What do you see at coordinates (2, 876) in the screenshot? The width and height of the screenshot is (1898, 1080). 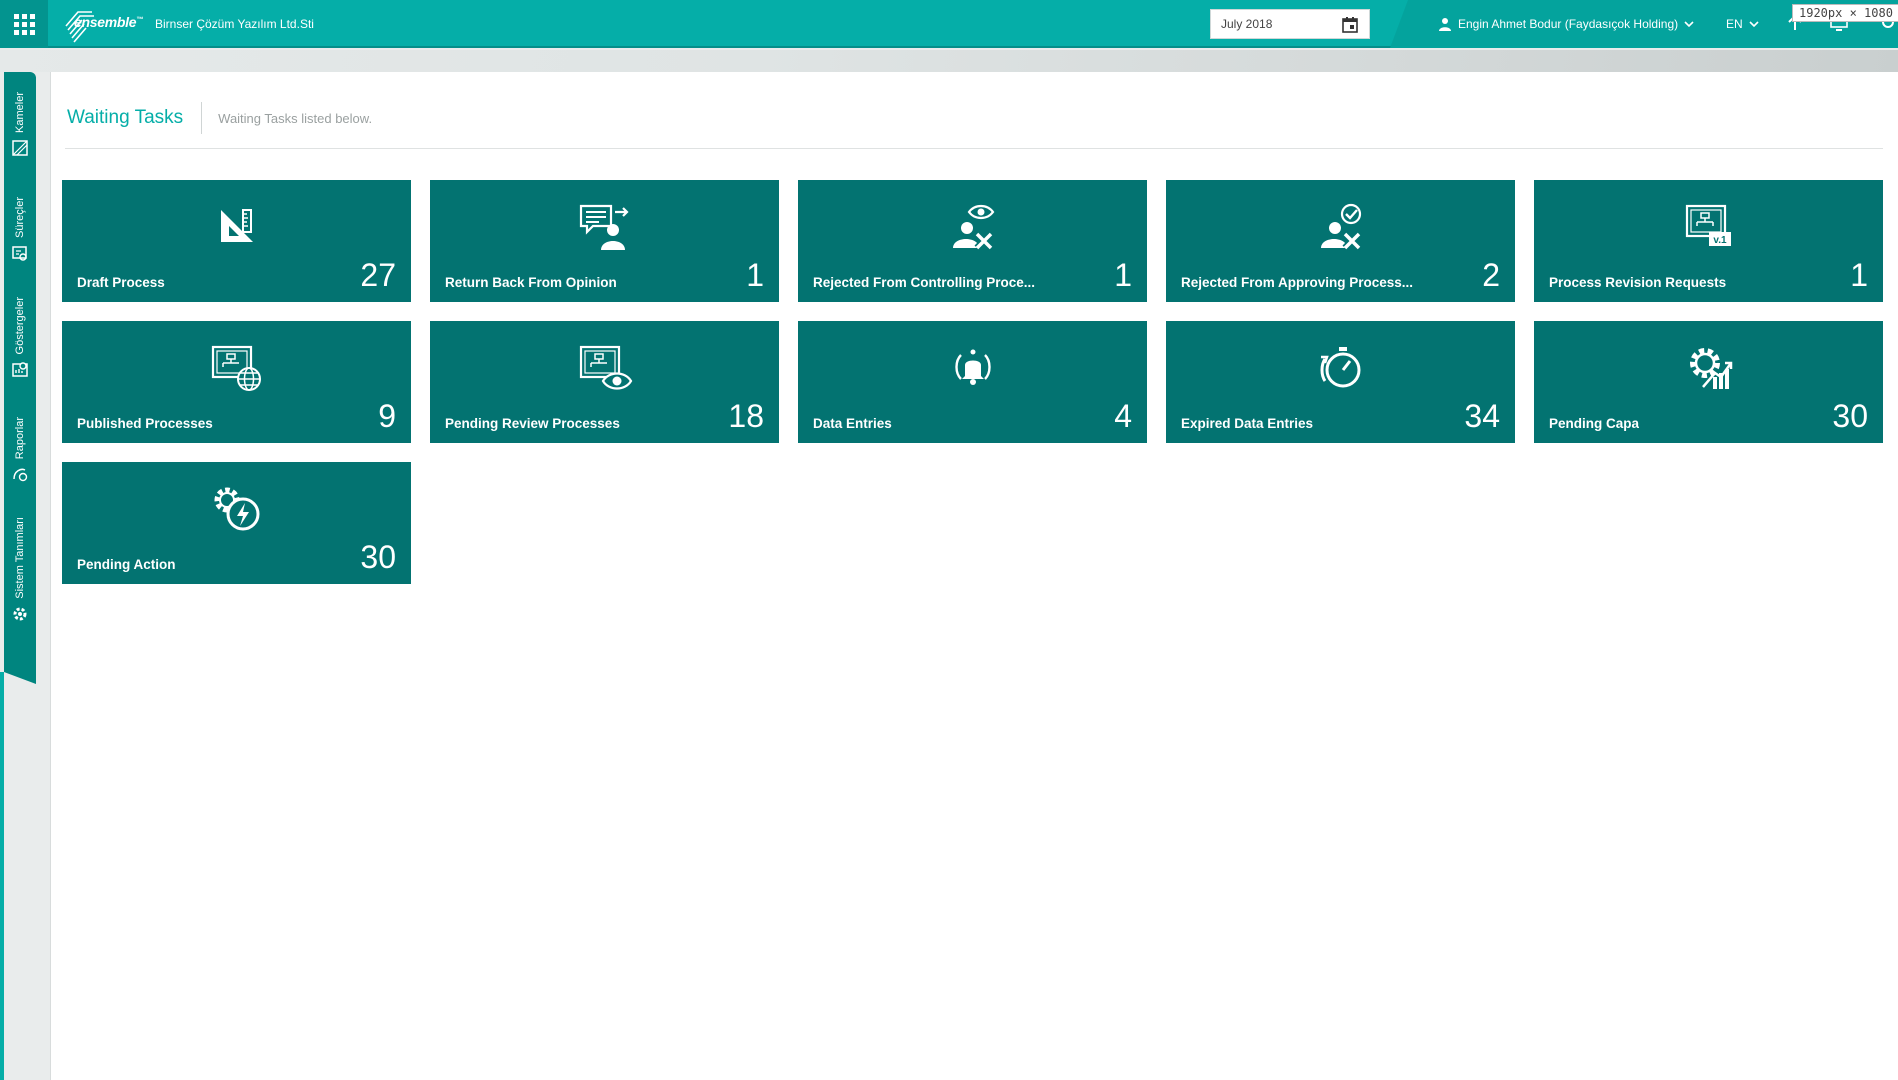 I see `left-edge-strip` at bounding box center [2, 876].